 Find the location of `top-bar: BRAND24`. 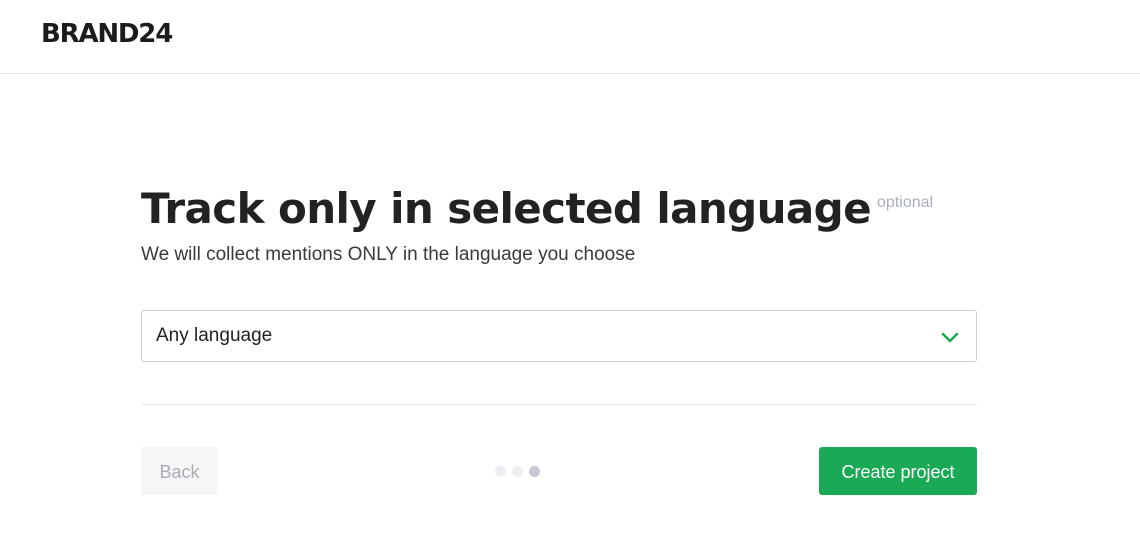

top-bar: BRAND24 is located at coordinates (570, 37).